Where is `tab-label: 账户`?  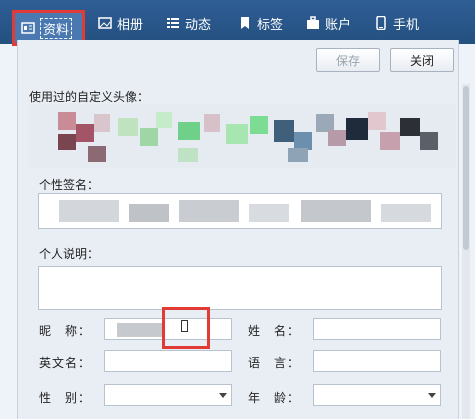
tab-label: 账户 is located at coordinates (338, 25).